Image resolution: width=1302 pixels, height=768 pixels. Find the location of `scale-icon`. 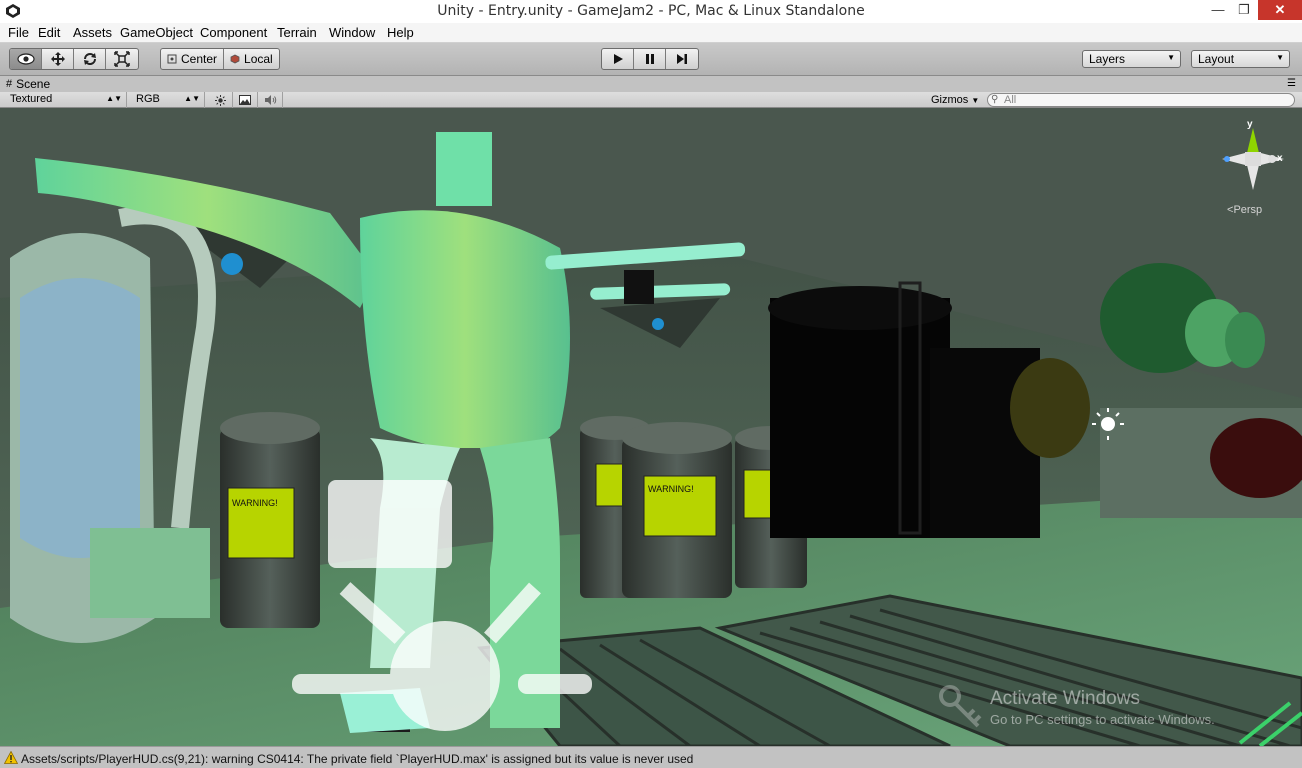

scale-icon is located at coordinates (122, 59).